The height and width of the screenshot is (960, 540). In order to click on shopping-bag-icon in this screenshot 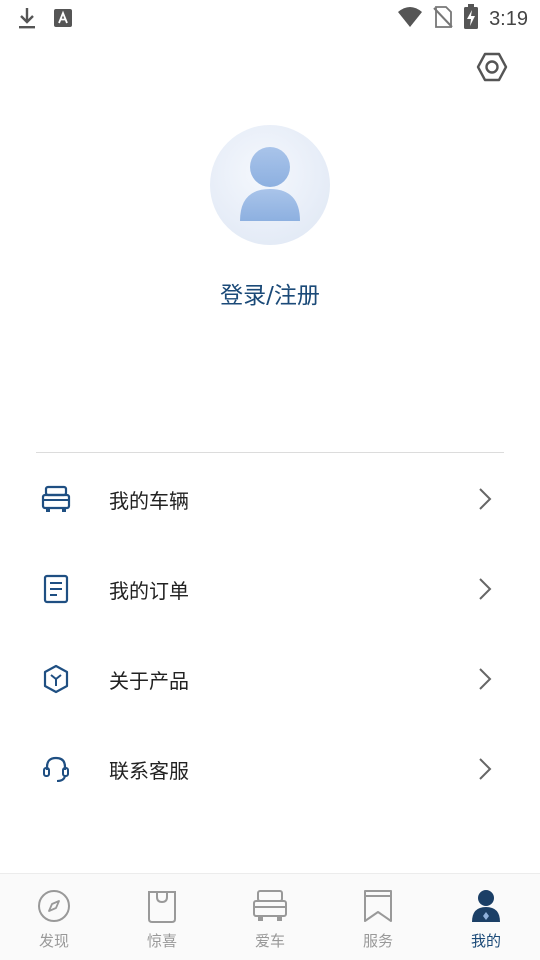, I will do `click(162, 906)`.